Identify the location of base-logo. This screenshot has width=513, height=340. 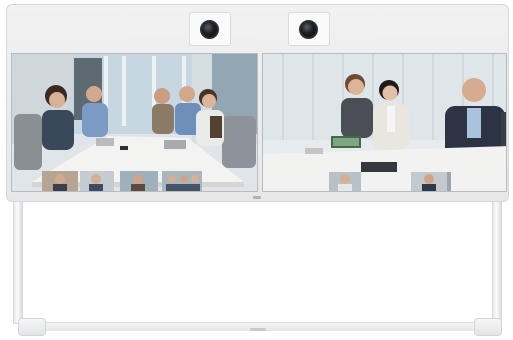
(258, 329).